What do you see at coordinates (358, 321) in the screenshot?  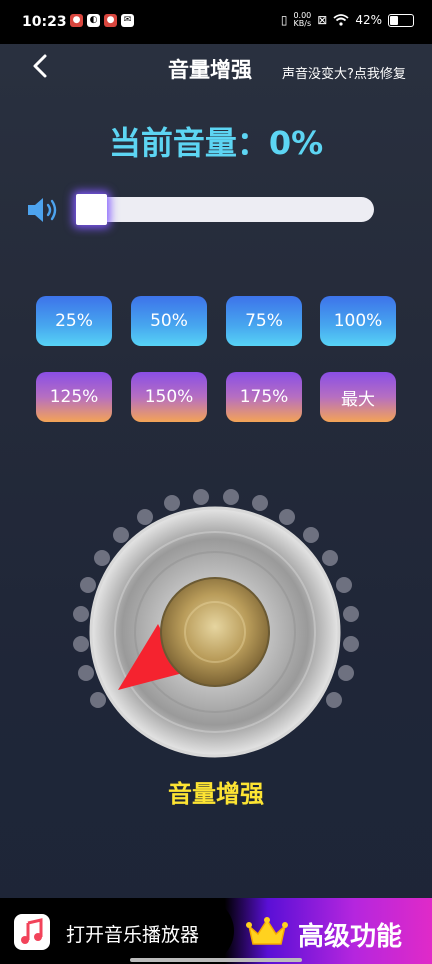 I see `preset-100-button: 100%` at bounding box center [358, 321].